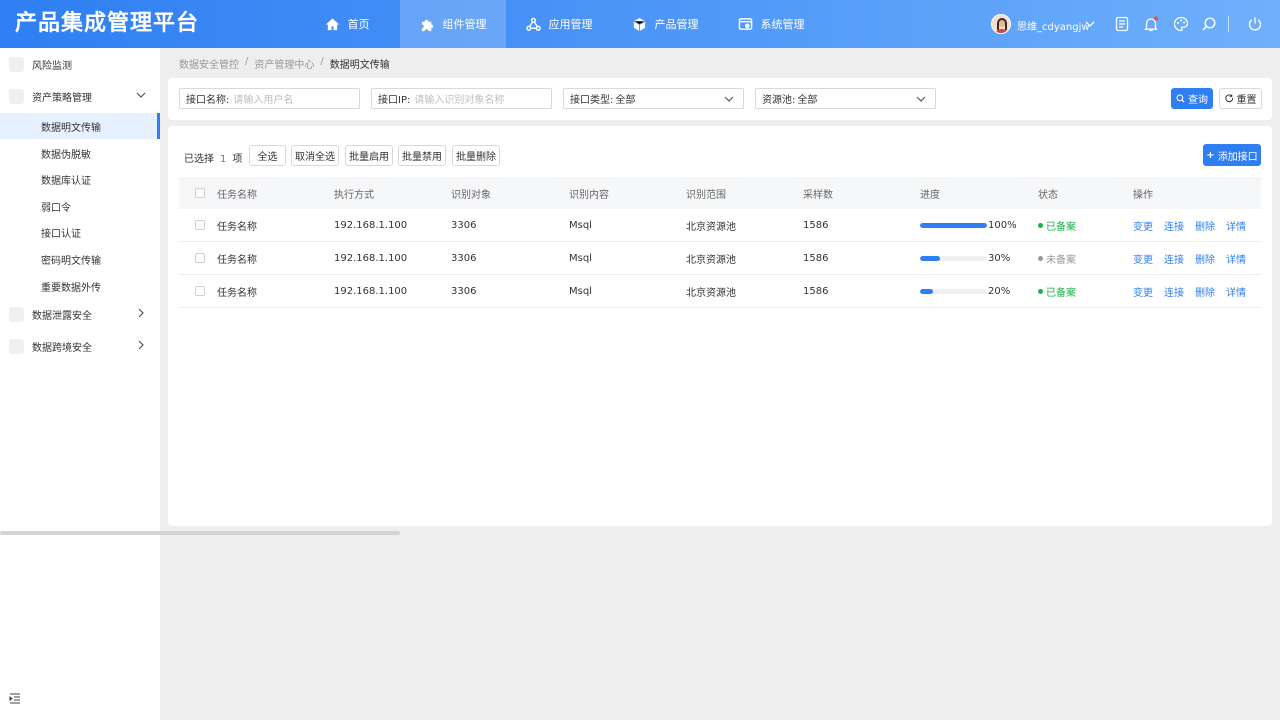 This screenshot has height=720, width=1280. Describe the element at coordinates (665, 24) in the screenshot. I see `nav-products: 产品管理` at that location.